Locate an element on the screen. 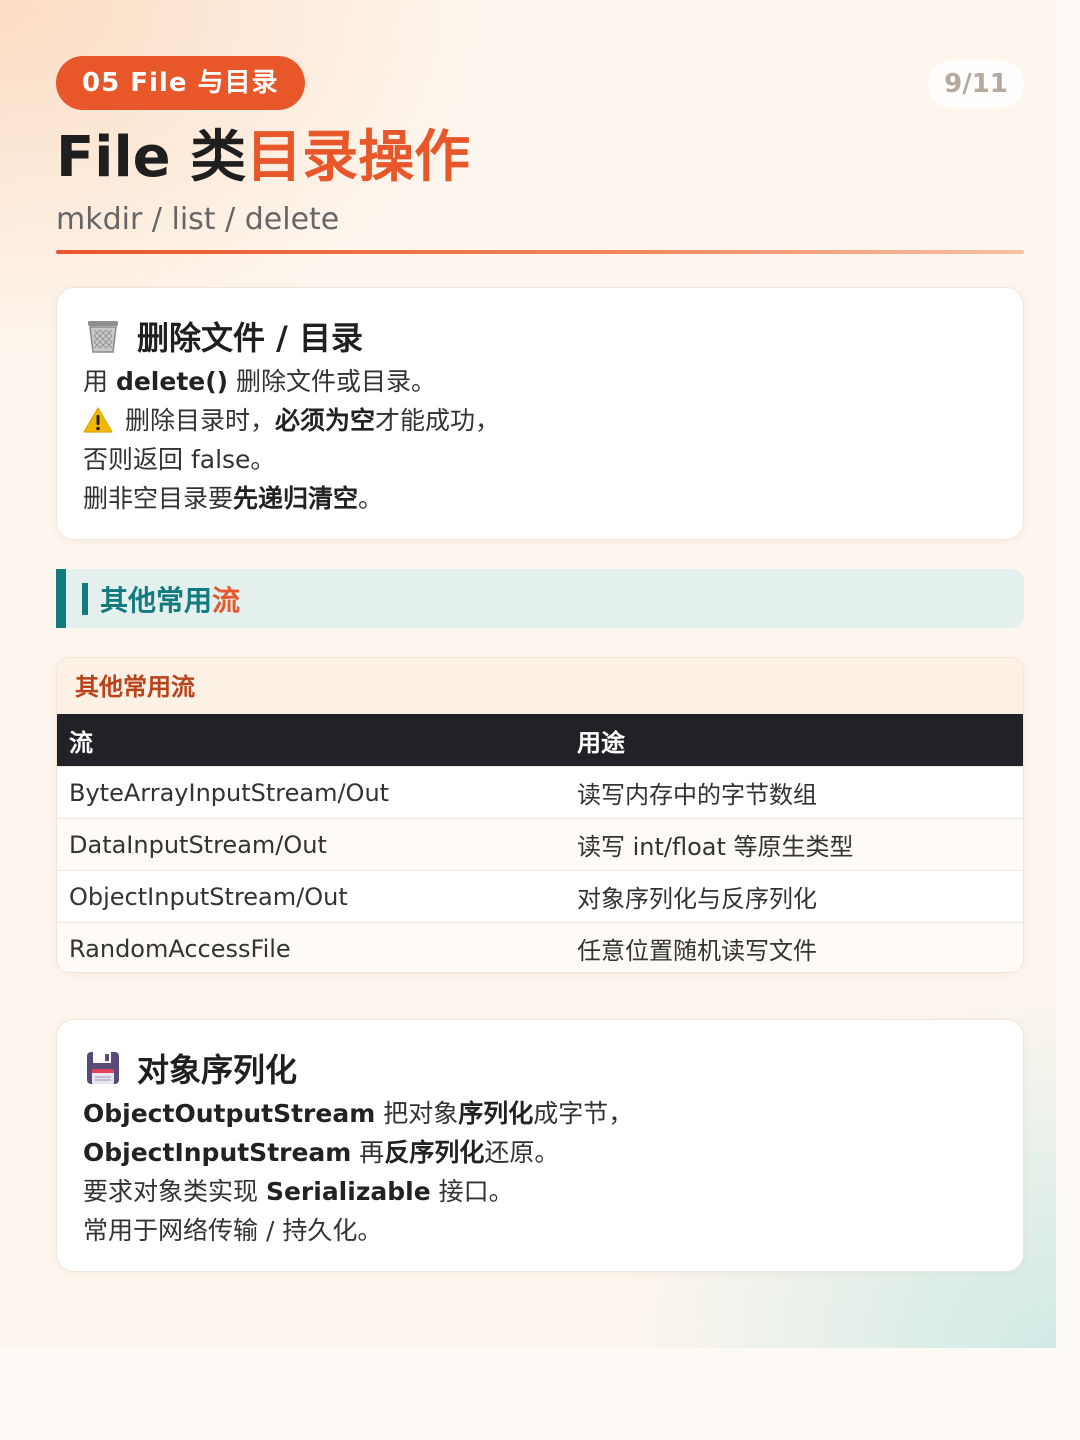 This screenshot has width=1080, height=1440. page-subtitle: mkdir / list / delete is located at coordinates (198, 219).